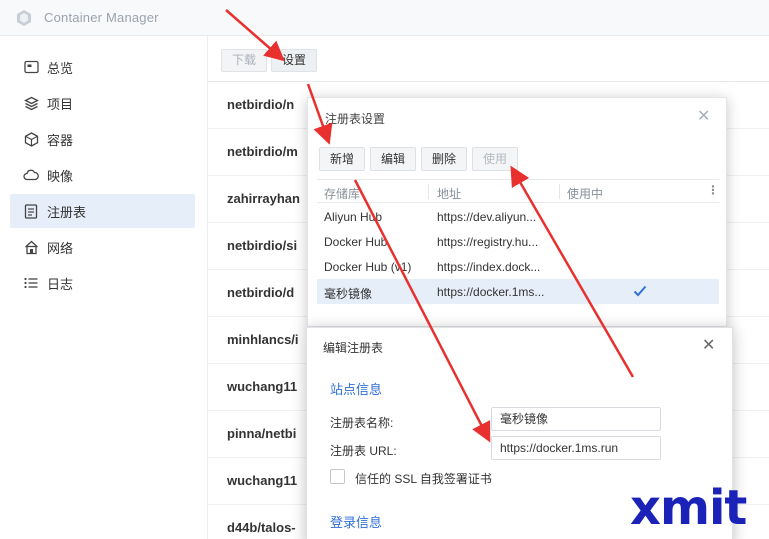 The height and width of the screenshot is (539, 769). Describe the element at coordinates (60, 284) in the screenshot. I see `sidebar-item-label: 日志` at that location.